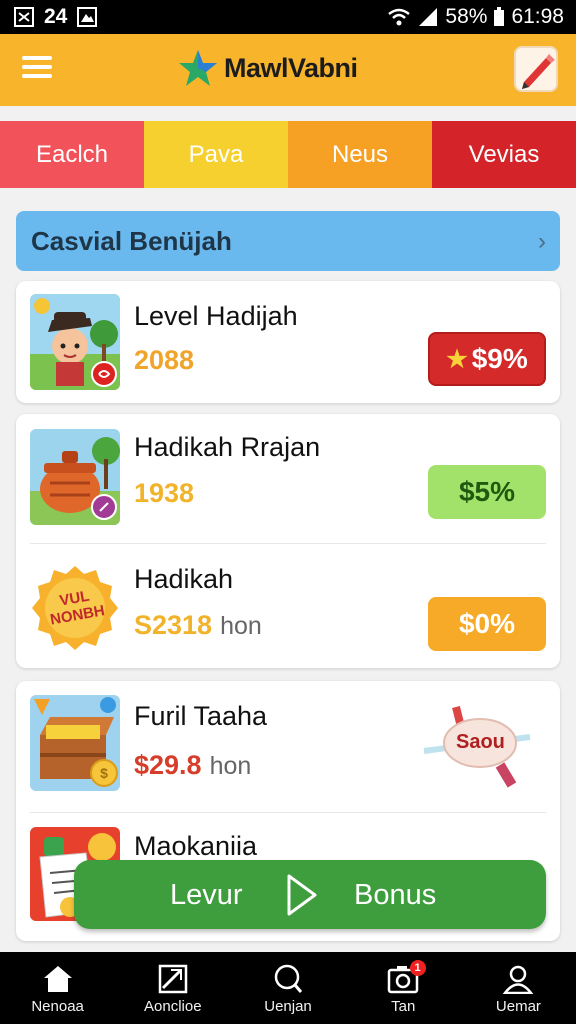 The height and width of the screenshot is (1024, 576). What do you see at coordinates (201, 716) in the screenshot?
I see `item-title: Furil Taaha` at bounding box center [201, 716].